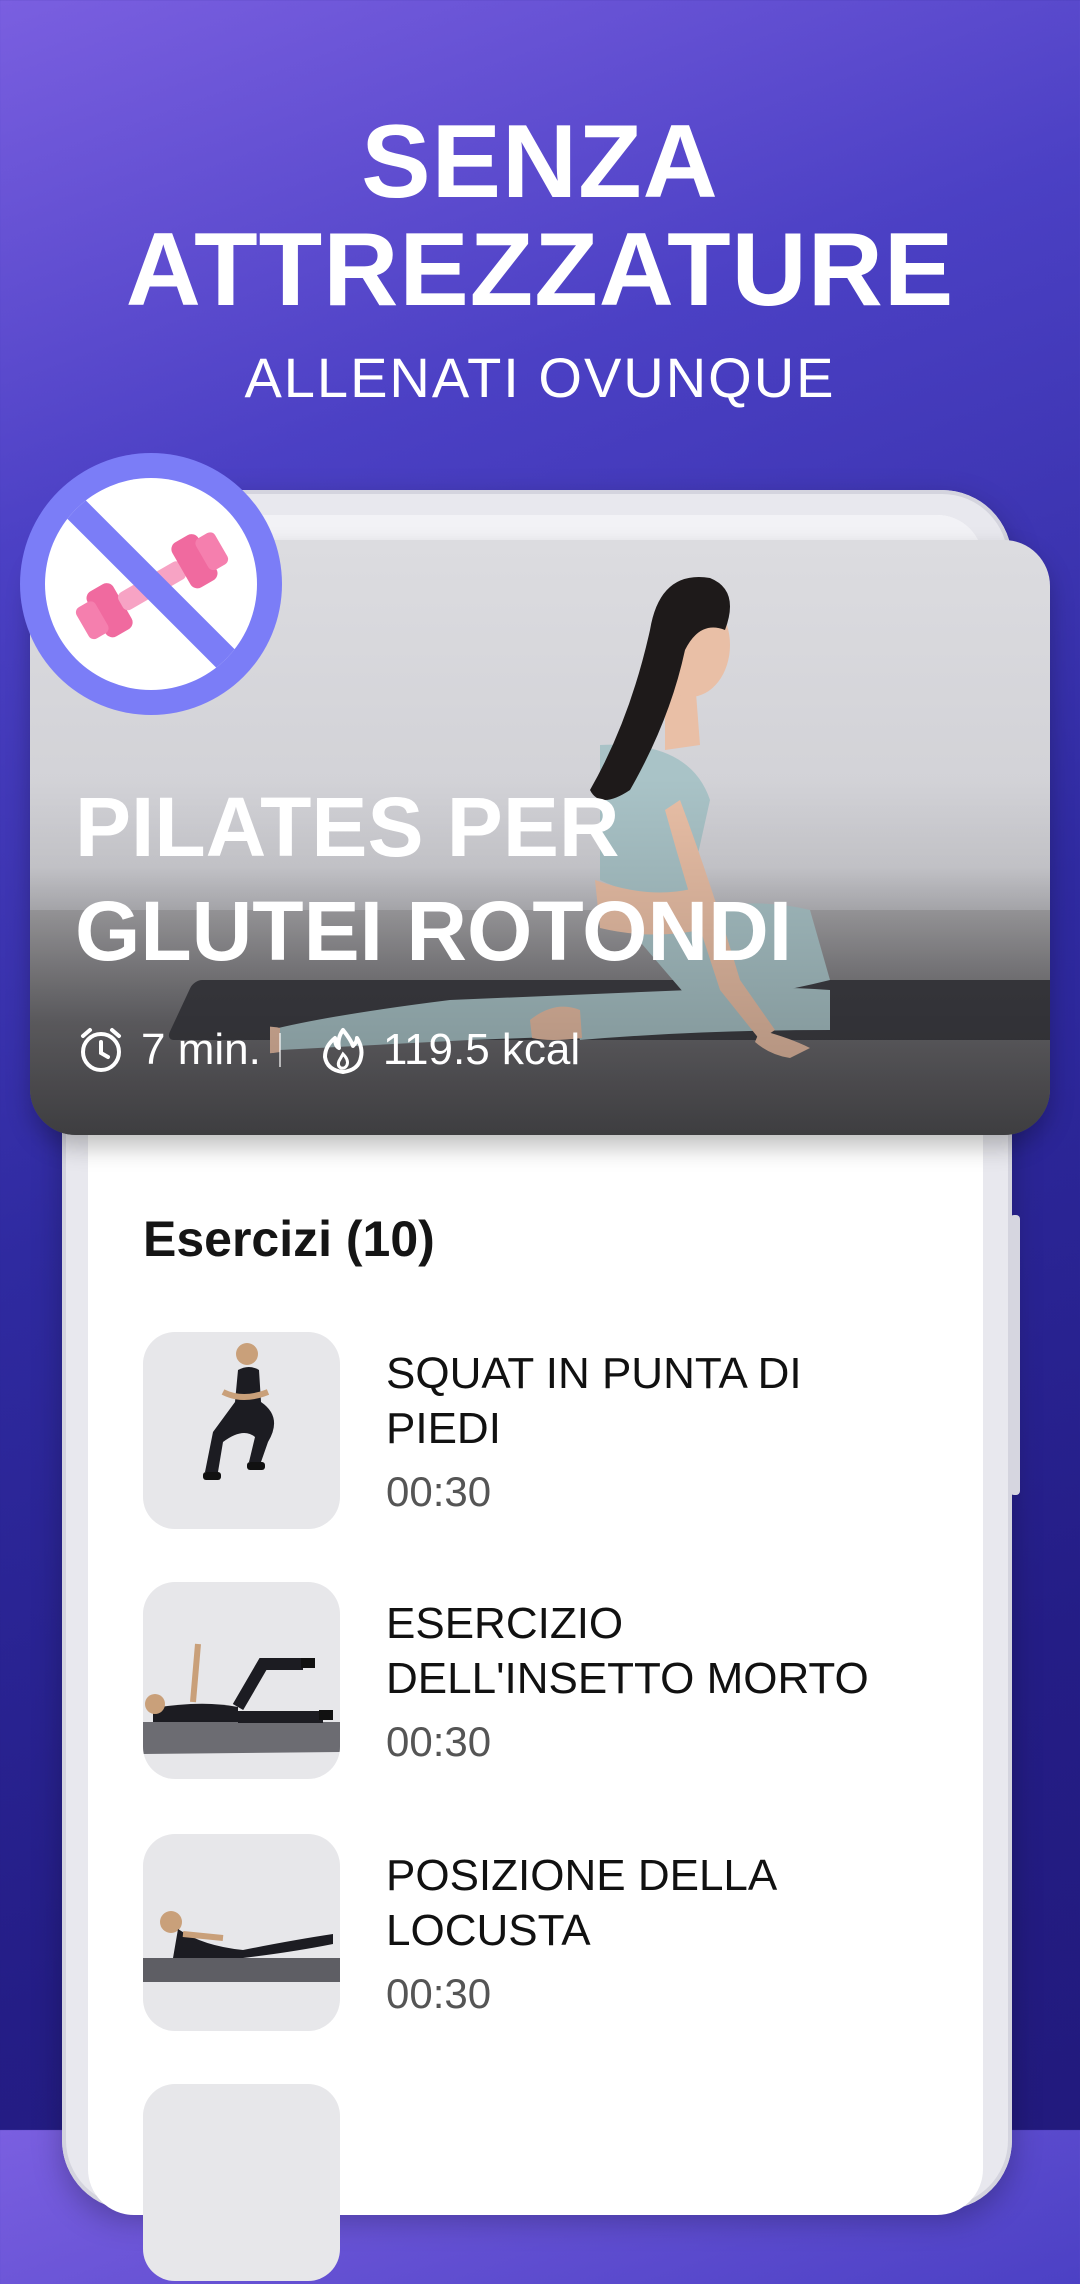 Image resolution: width=1080 pixels, height=2284 pixels. What do you see at coordinates (540, 377) in the screenshot?
I see `promo-subheadline: ALLENATI OVUNQUE` at bounding box center [540, 377].